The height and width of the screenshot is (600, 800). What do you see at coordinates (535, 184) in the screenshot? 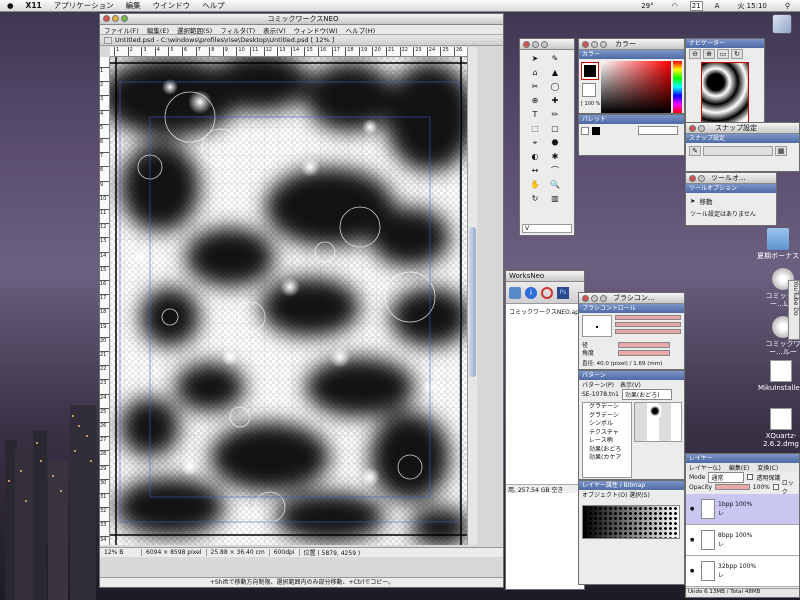
I see `tool-button-icon: ✋` at bounding box center [535, 184].